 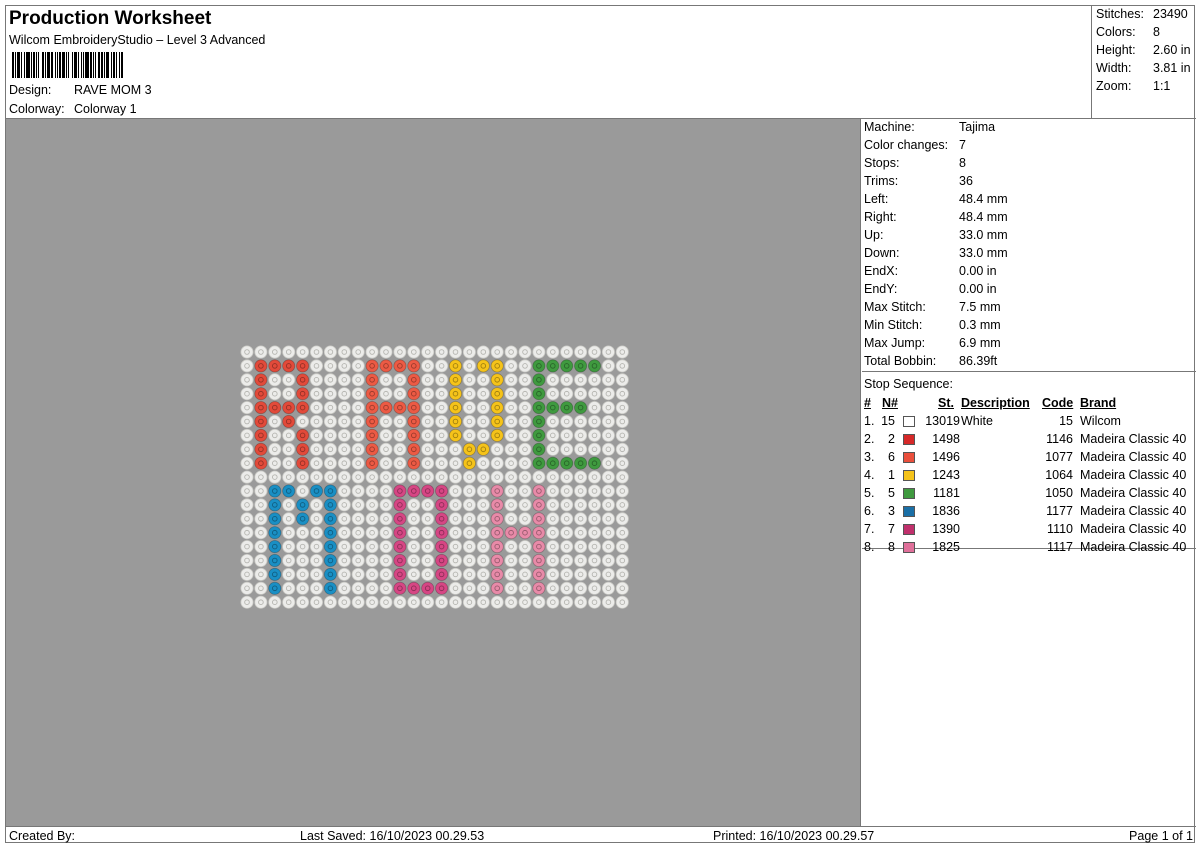 What do you see at coordinates (895, 307) in the screenshot?
I see `machine-info-label: Max Stitch:` at bounding box center [895, 307].